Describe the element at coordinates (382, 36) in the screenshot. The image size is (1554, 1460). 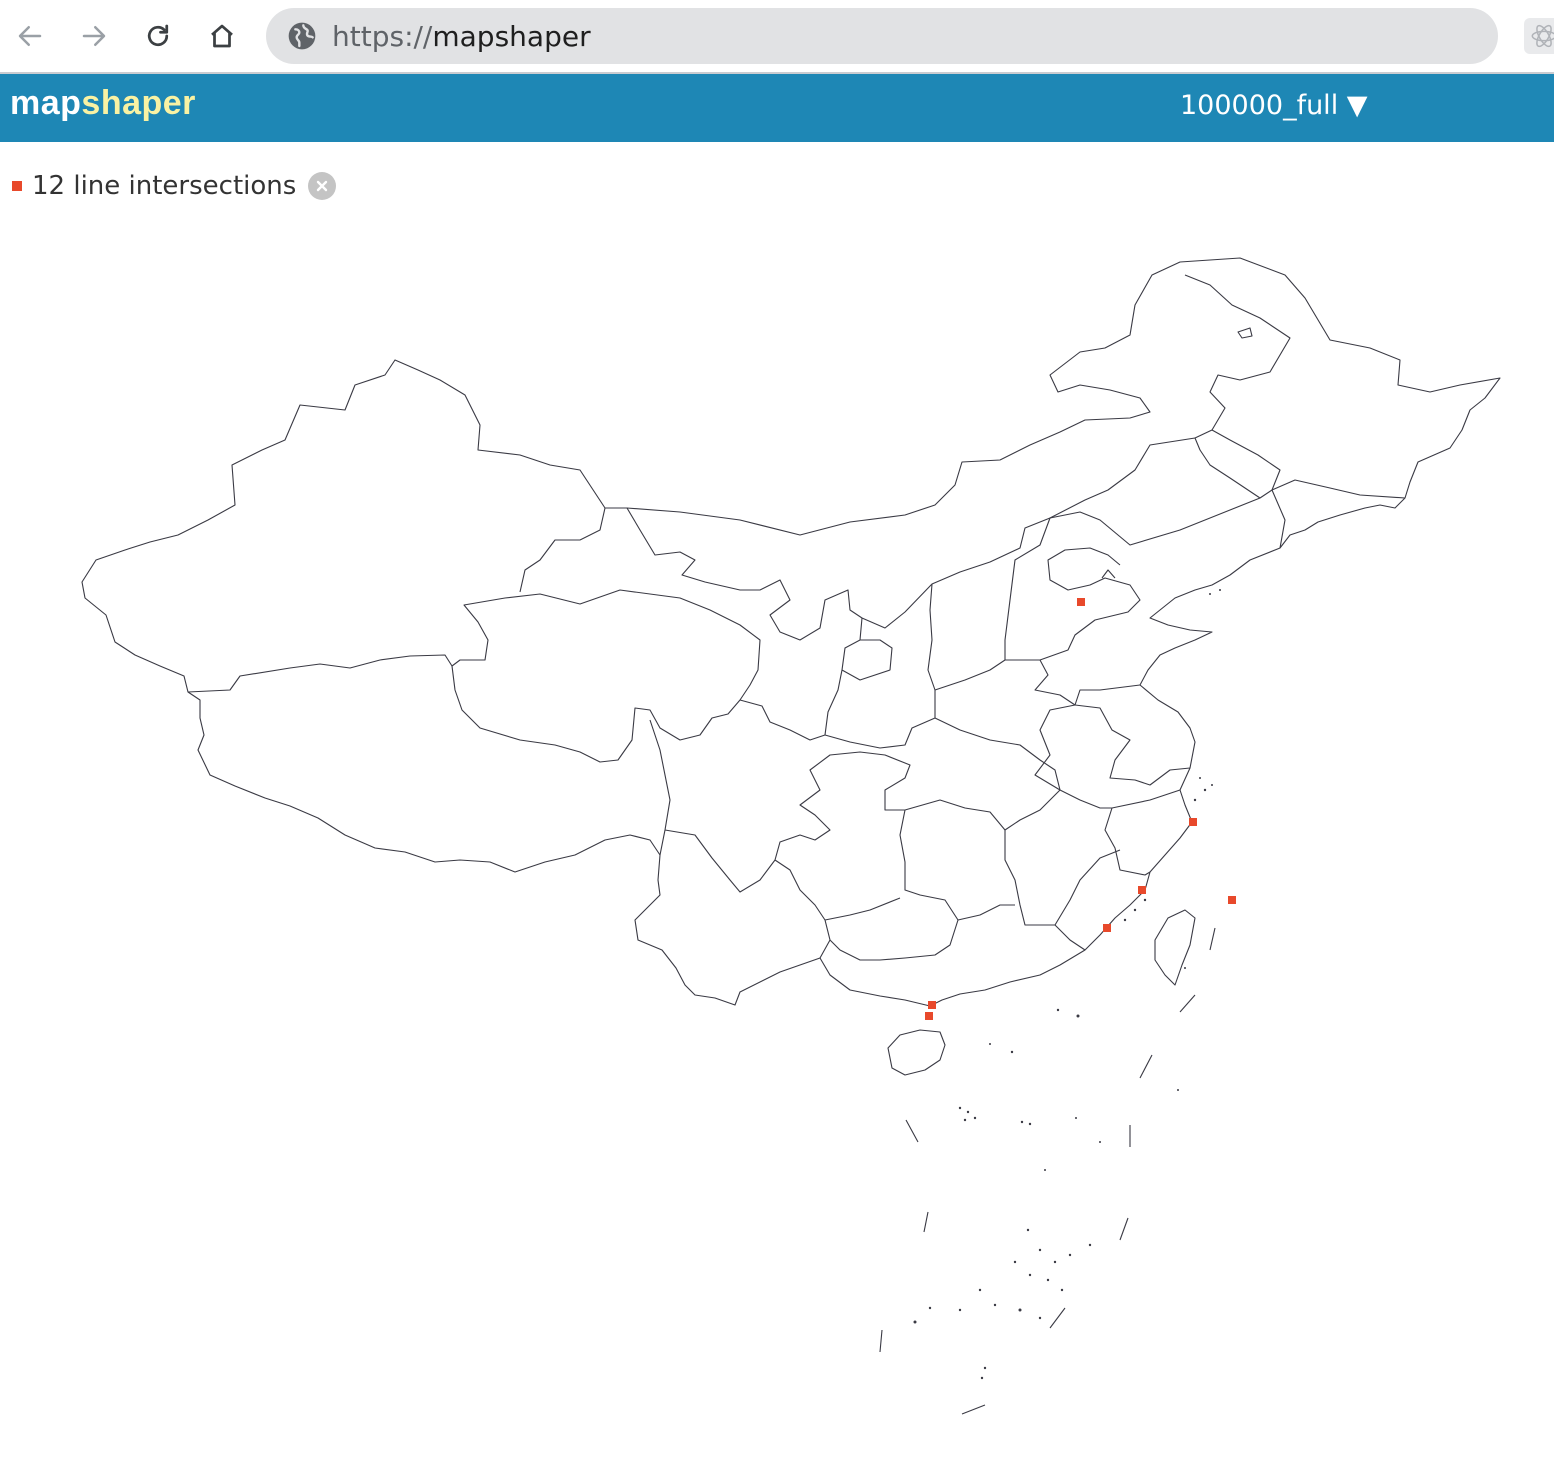
I see `url-scheme: https://` at that location.